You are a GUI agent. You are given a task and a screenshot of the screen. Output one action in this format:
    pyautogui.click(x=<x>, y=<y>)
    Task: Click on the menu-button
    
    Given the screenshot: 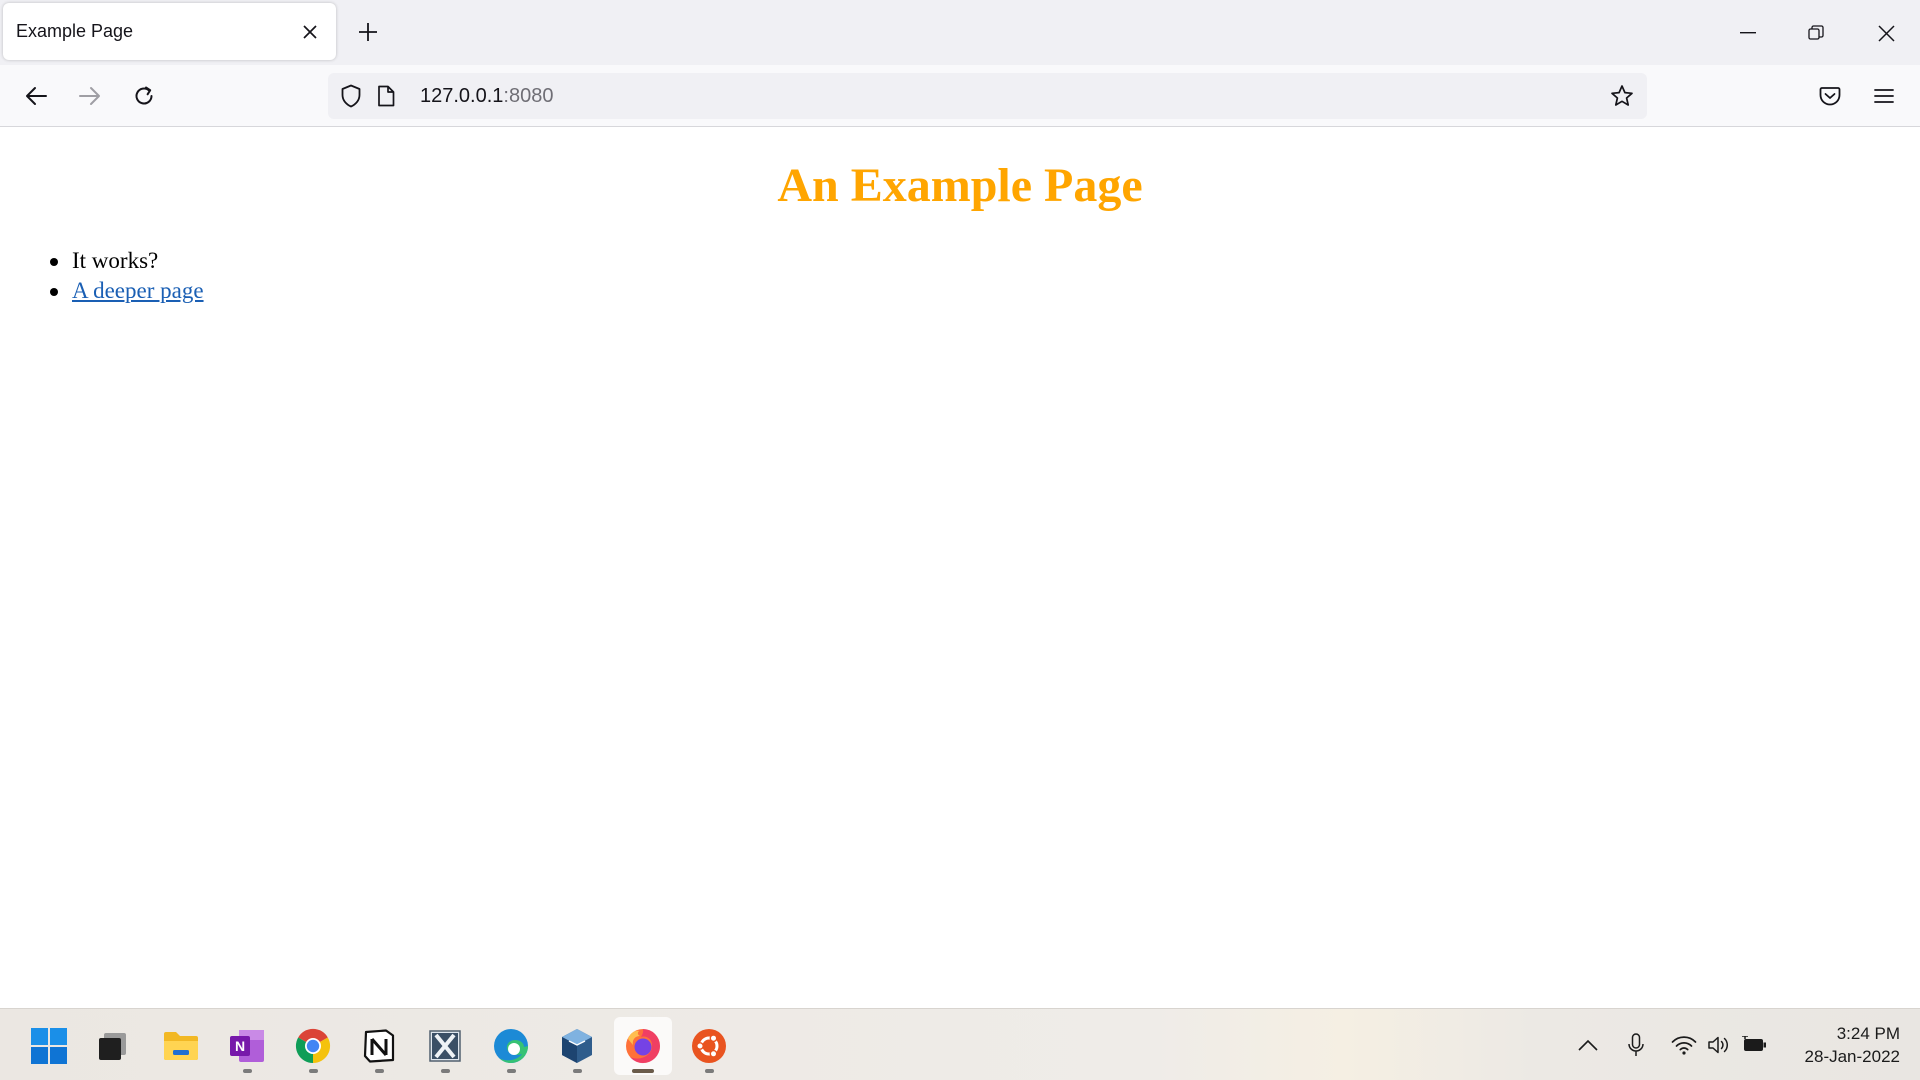 What is the action you would take?
    pyautogui.click(x=1884, y=96)
    